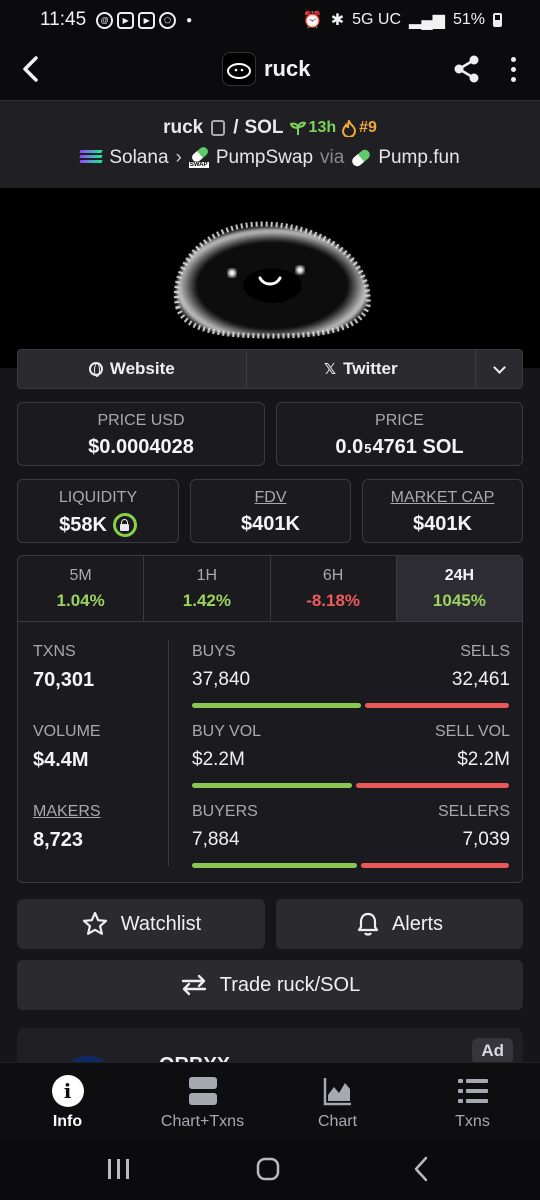  Describe the element at coordinates (270, 524) in the screenshot. I see `fdv-value: $401K` at that location.